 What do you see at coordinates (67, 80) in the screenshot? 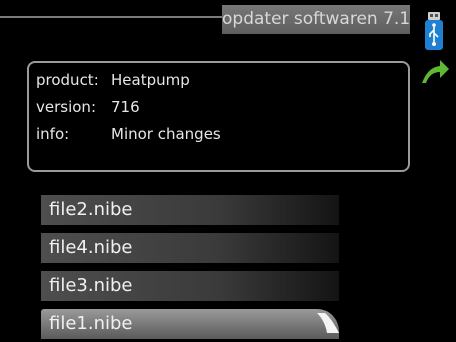
I see `info-label-product: product:` at bounding box center [67, 80].